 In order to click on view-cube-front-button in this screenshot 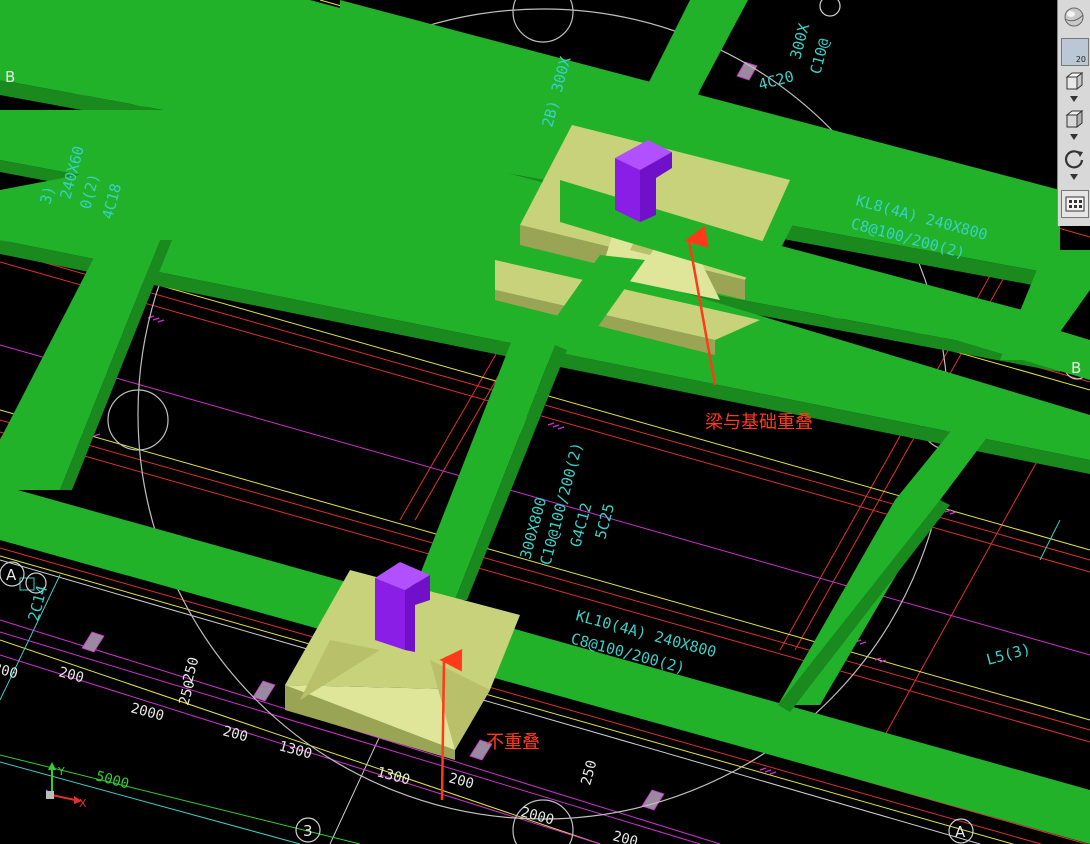, I will do `click(1074, 81)`.